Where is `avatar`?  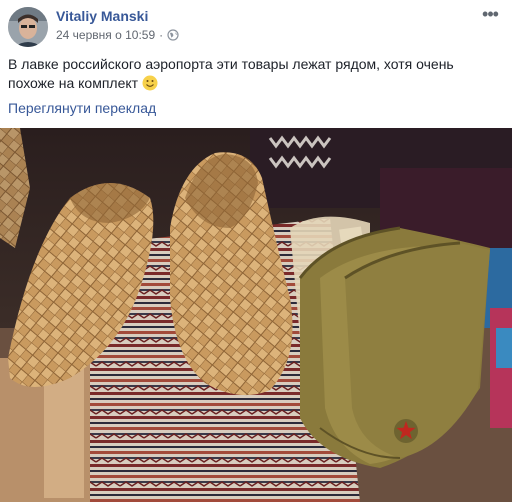
avatar is located at coordinates (28, 27).